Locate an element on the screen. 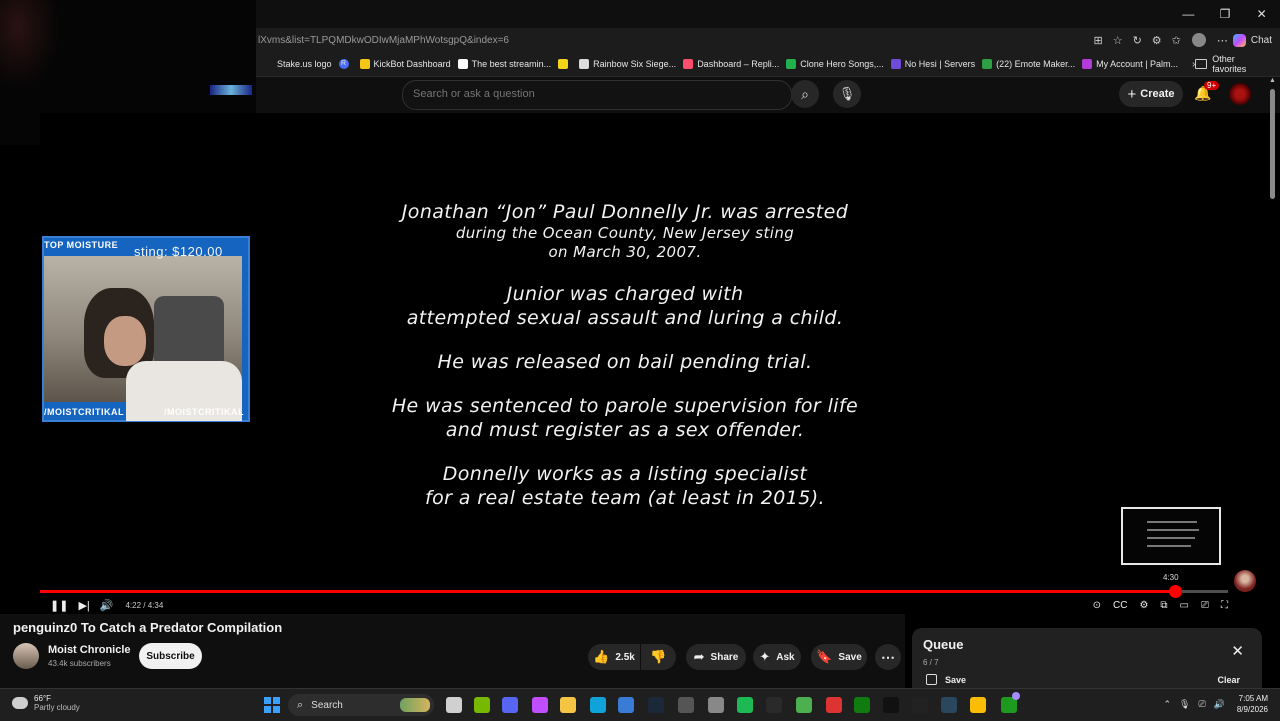 The height and width of the screenshot is (721, 1280). app-b-icon is located at coordinates (804, 705).